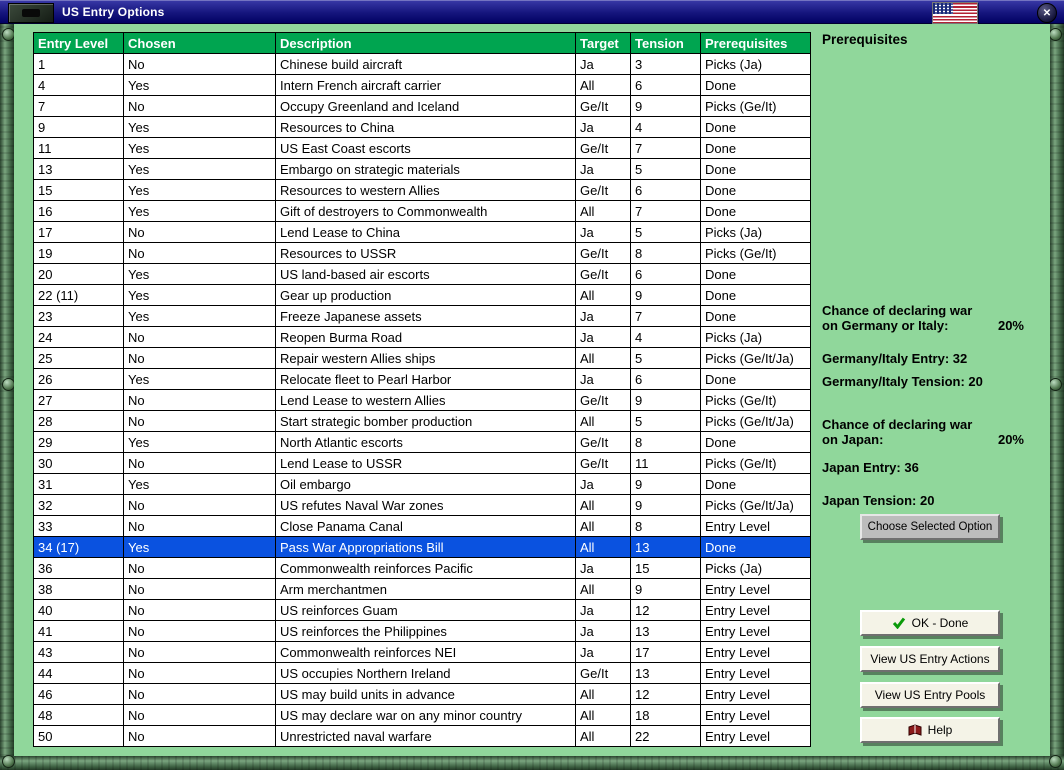 Image resolution: width=1064 pixels, height=770 pixels. What do you see at coordinates (425, 358) in the screenshot?
I see `table-cell: Repair western Allies ships` at bounding box center [425, 358].